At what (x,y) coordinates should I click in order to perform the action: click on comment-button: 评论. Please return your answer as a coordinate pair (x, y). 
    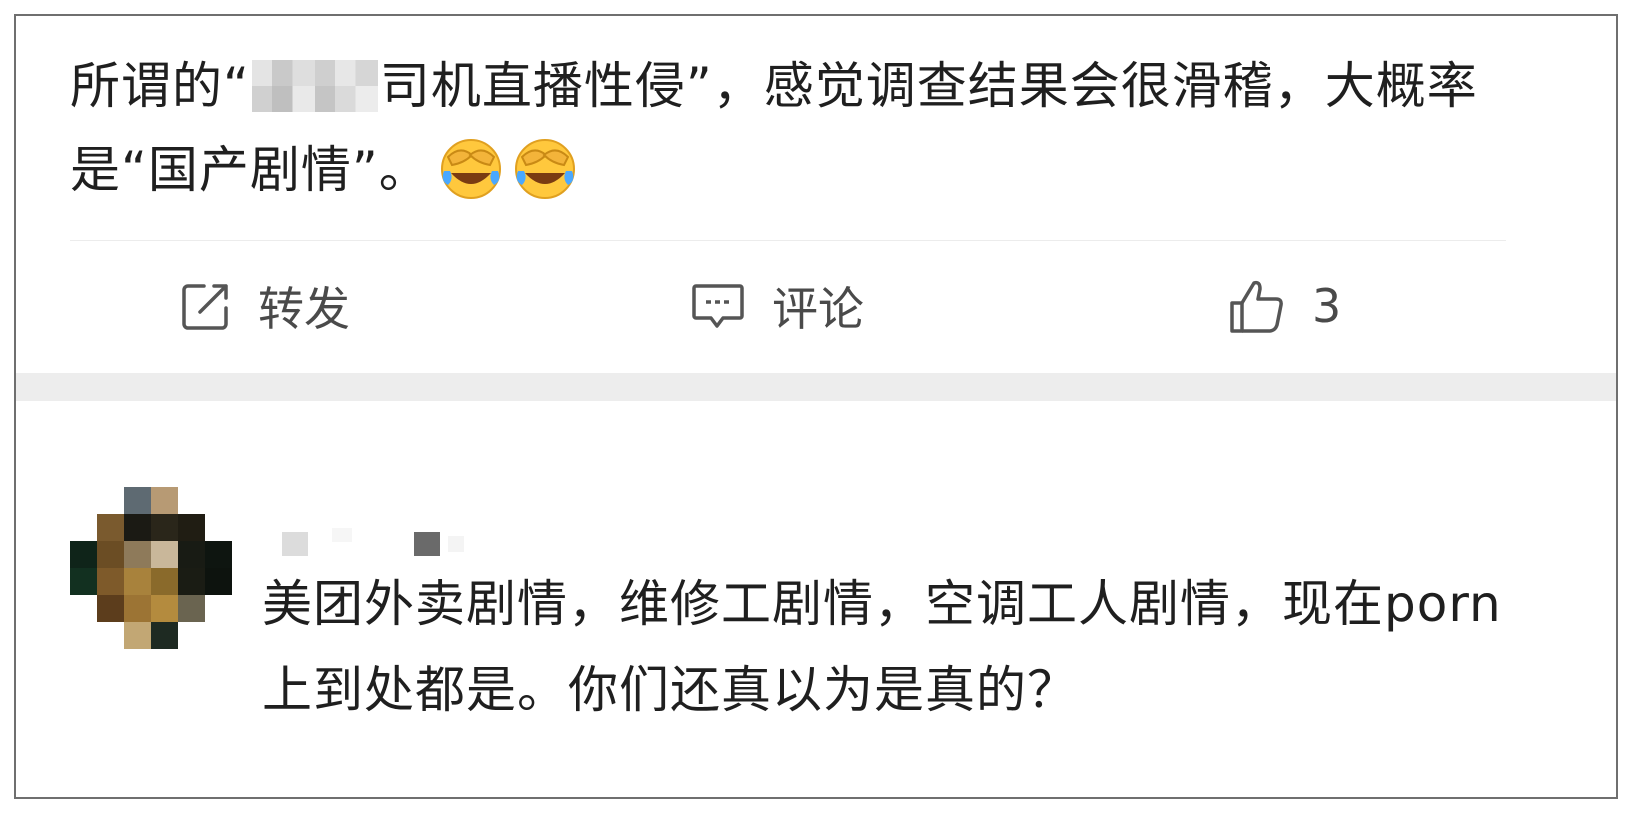
    Looking at the image, I should click on (777, 306).